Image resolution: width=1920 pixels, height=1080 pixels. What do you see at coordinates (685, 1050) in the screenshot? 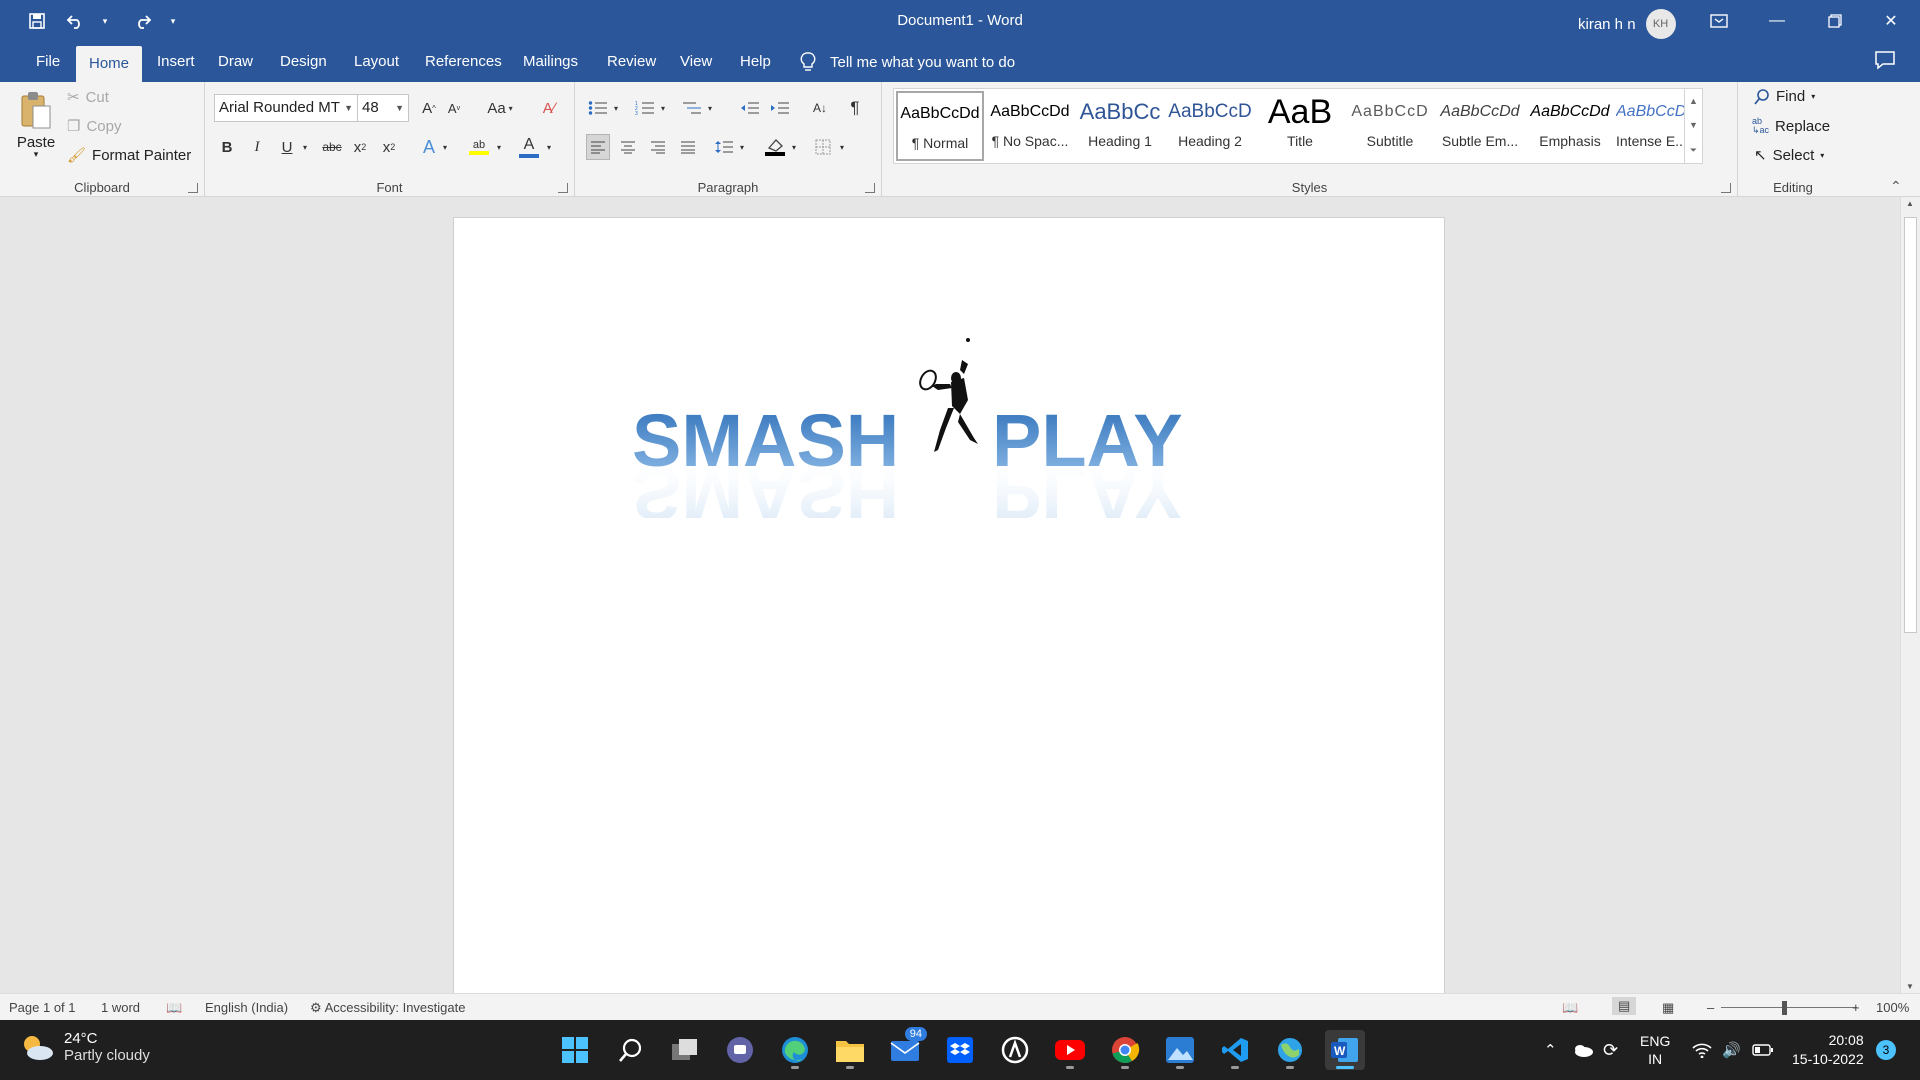
I see `task-view-button` at bounding box center [685, 1050].